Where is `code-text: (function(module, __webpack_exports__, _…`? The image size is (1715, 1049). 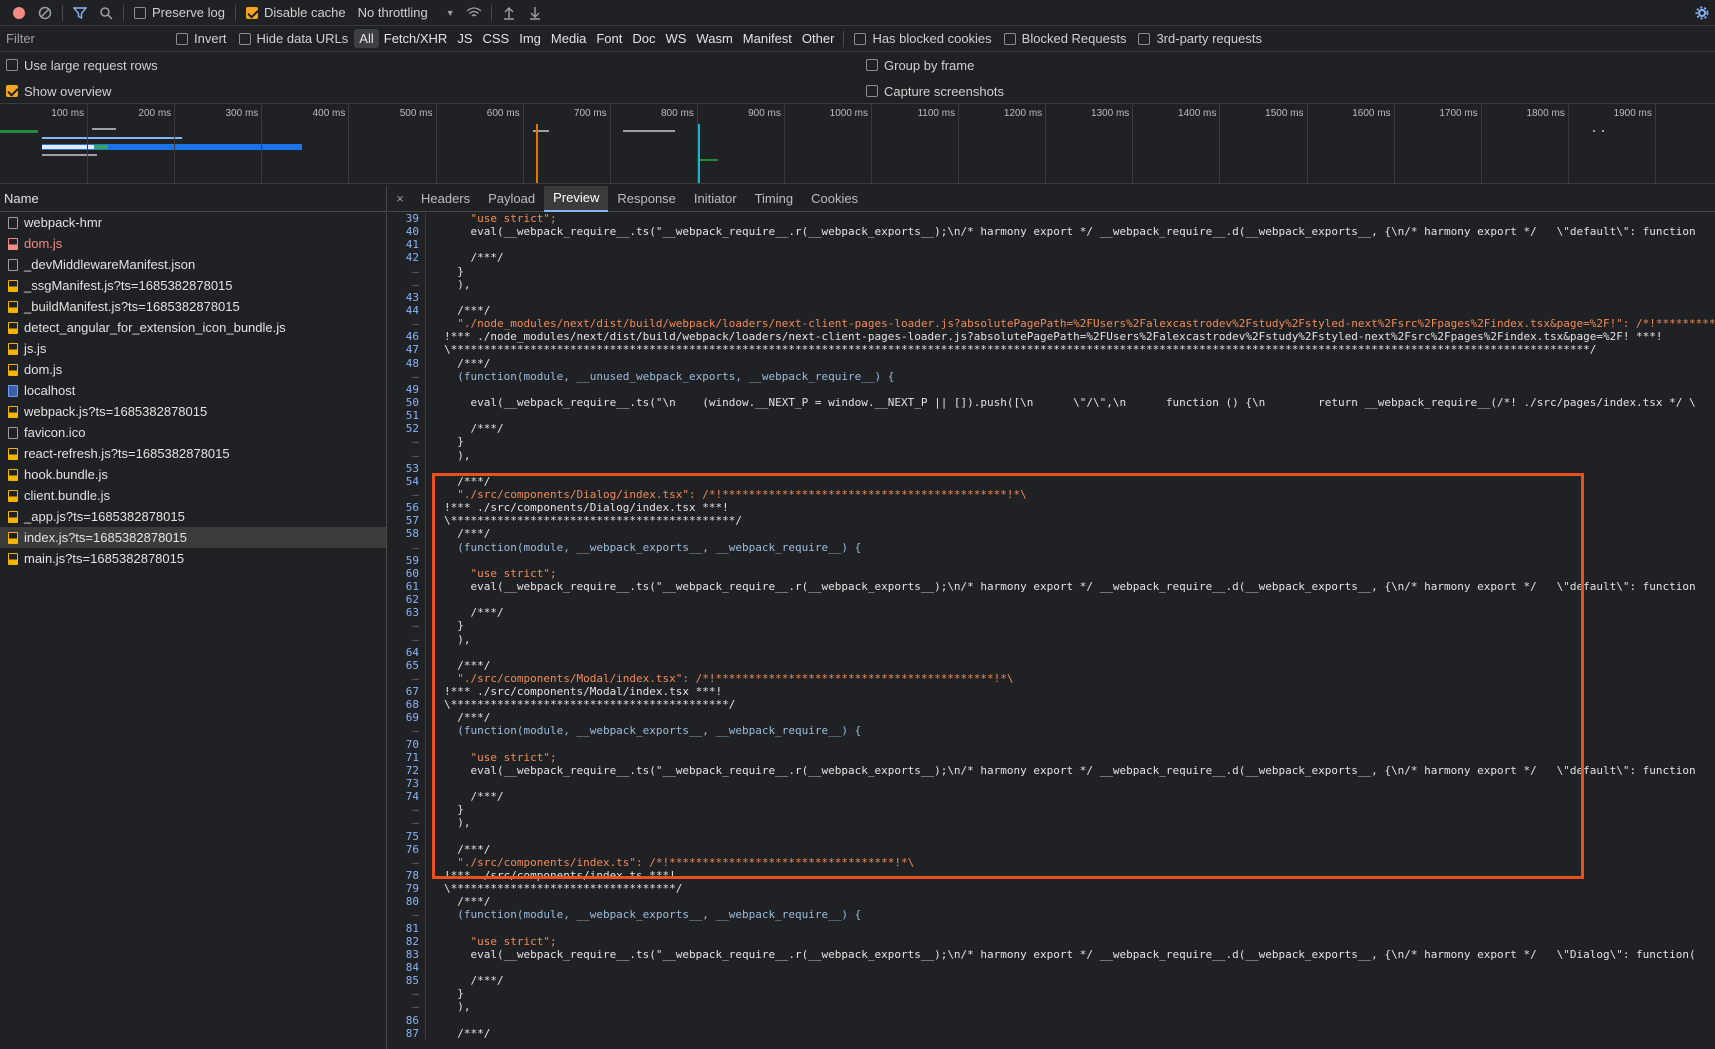 code-text: (function(module, __webpack_exports__, _… is located at coordinates (653, 915).